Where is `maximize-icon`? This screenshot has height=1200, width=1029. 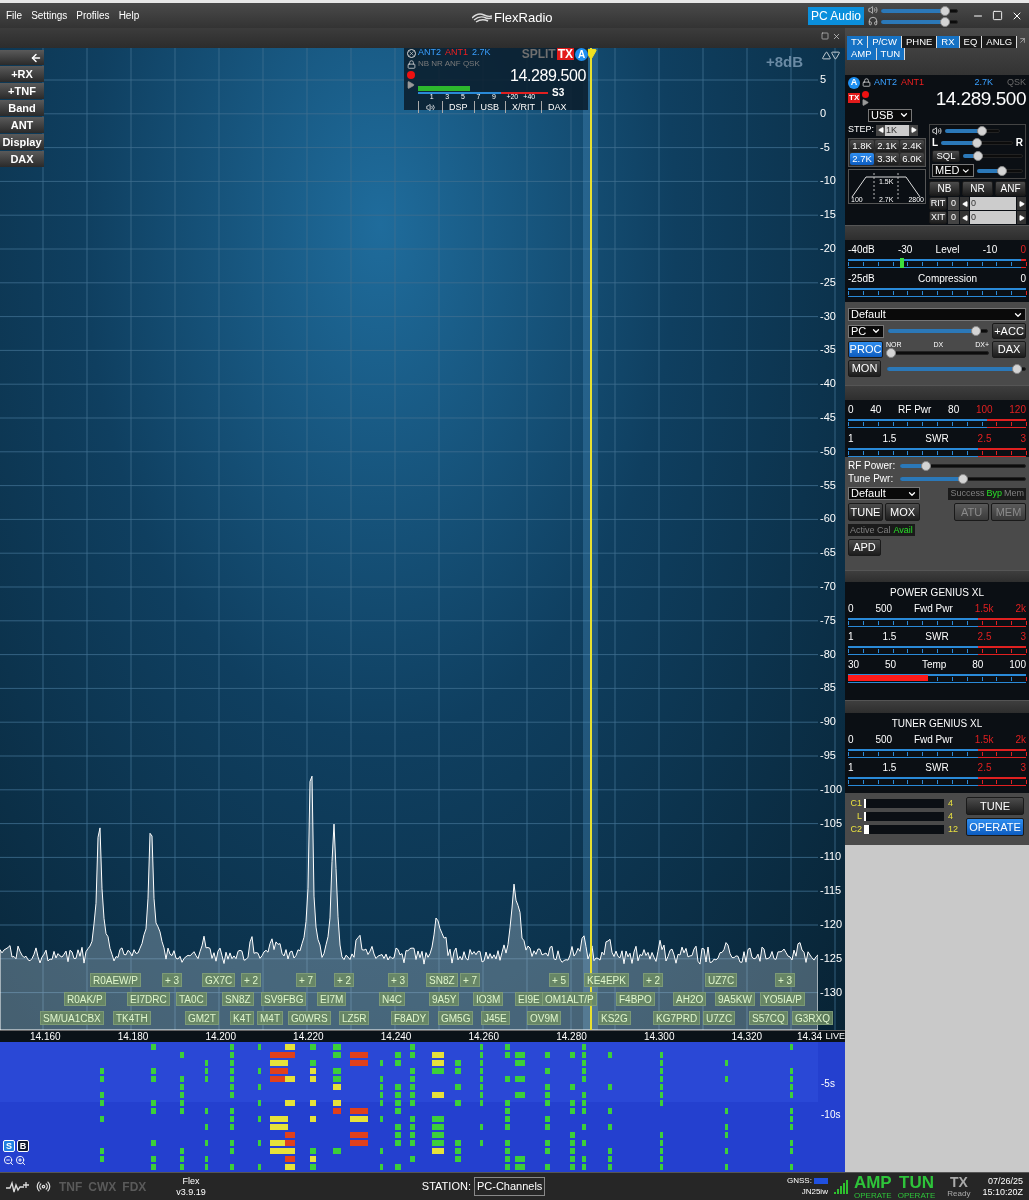 maximize-icon is located at coordinates (997, 15).